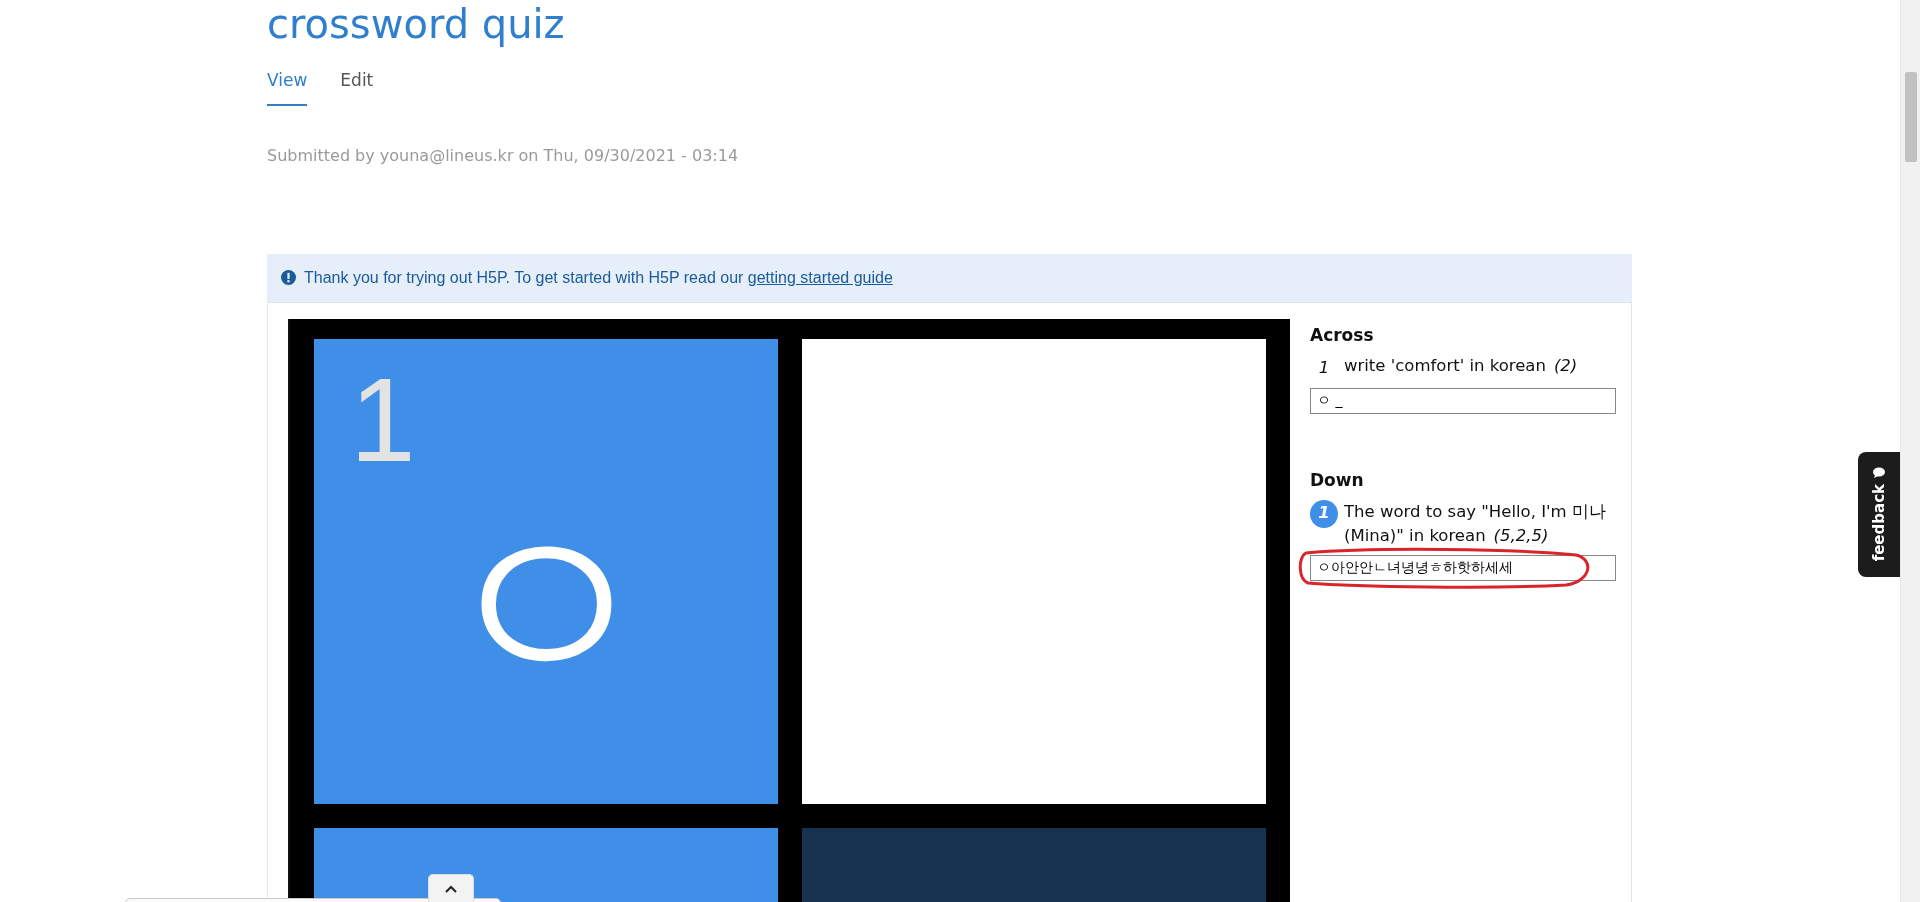  I want to click on cell-number: 1, so click(383, 419).